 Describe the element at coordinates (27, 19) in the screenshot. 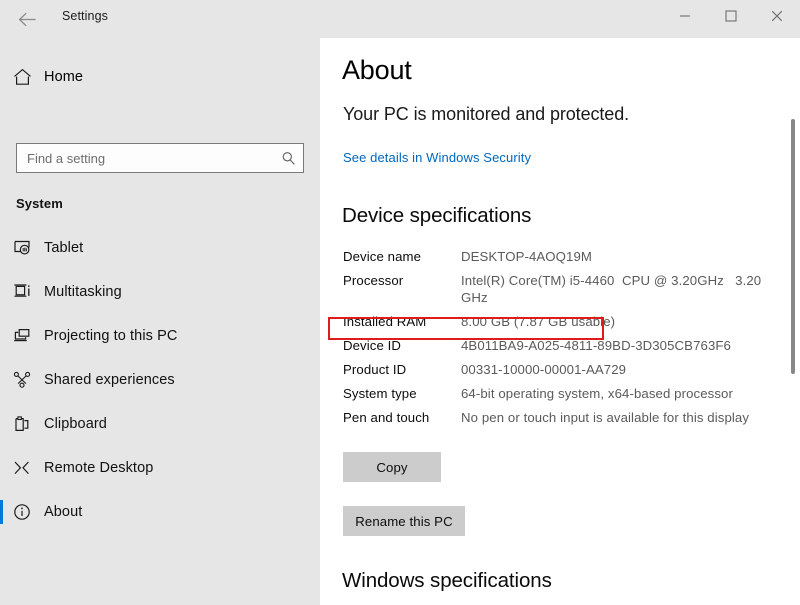

I see `back-arrow-icon` at that location.